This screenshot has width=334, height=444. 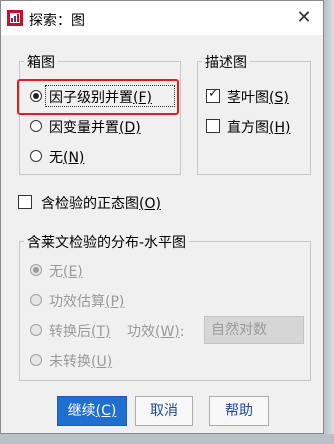 I want to click on boxplot-factor-levels-radio, so click(x=36, y=96).